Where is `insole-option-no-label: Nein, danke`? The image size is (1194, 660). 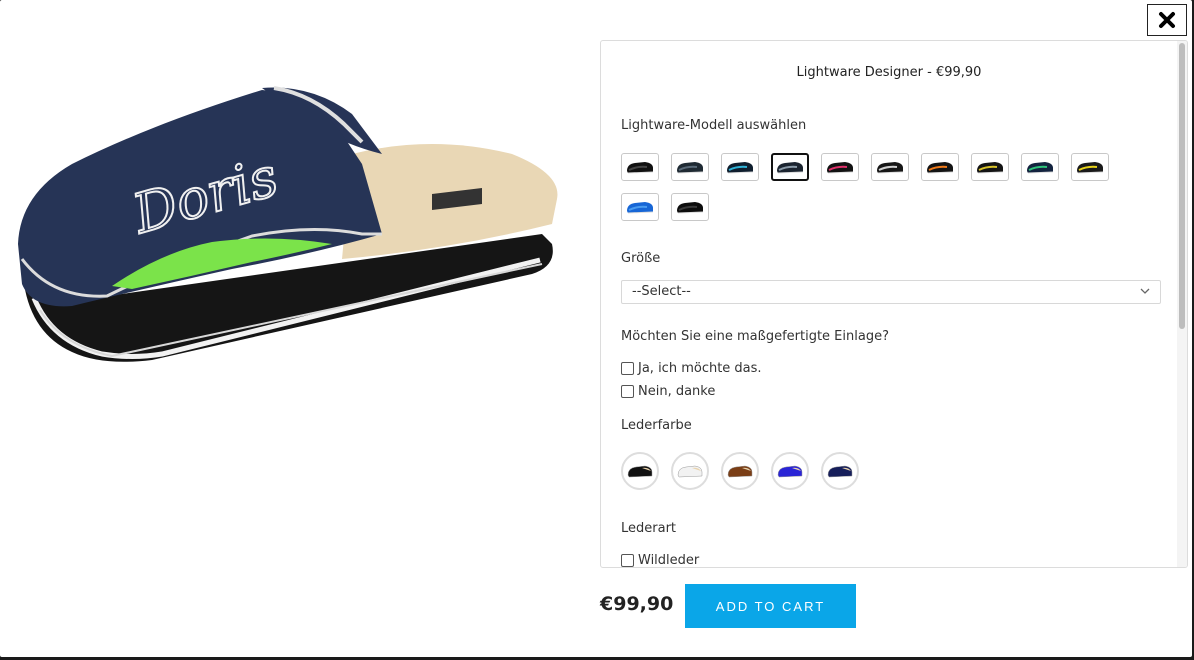
insole-option-no-label: Nein, danke is located at coordinates (677, 391).